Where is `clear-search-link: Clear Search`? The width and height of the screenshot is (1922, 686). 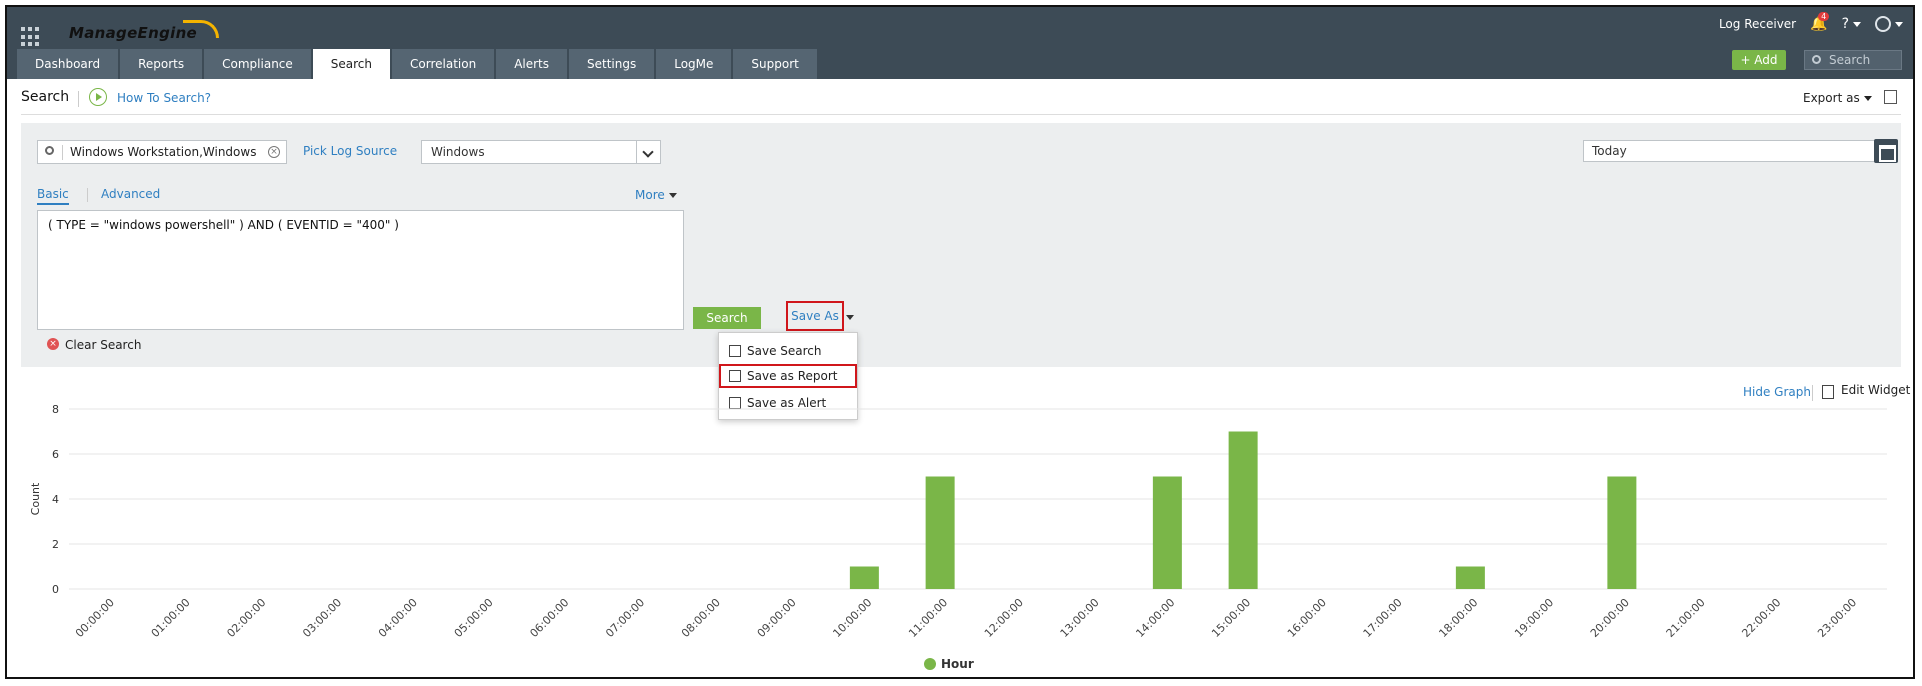
clear-search-link: Clear Search is located at coordinates (103, 345).